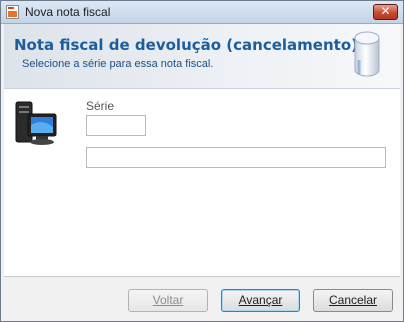 The image size is (404, 322). I want to click on close-button: ✕, so click(385, 12).